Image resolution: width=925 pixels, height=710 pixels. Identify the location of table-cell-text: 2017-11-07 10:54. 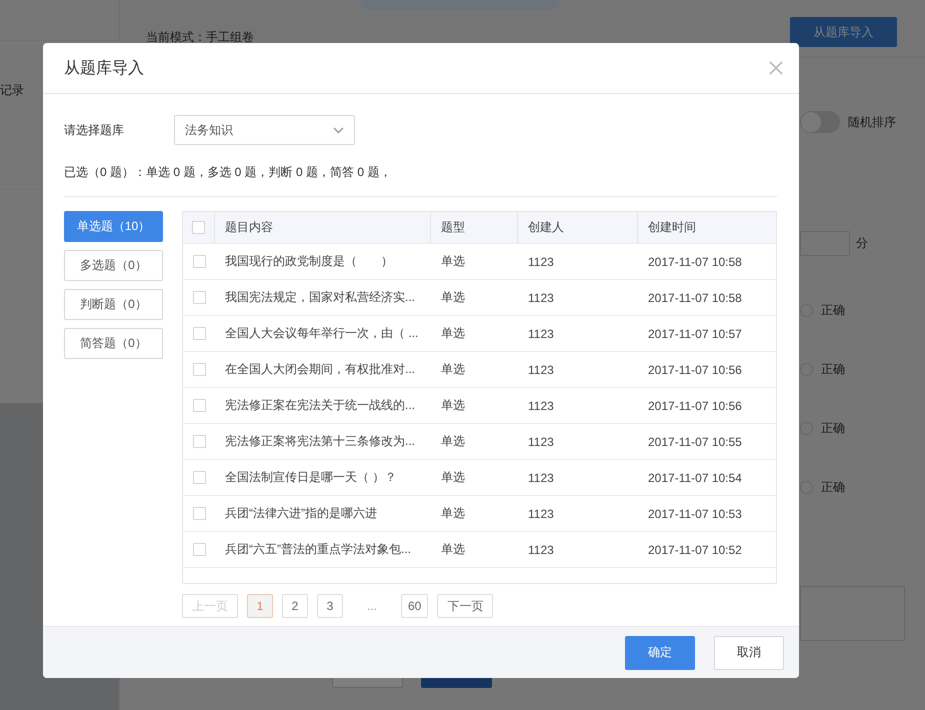
(695, 477).